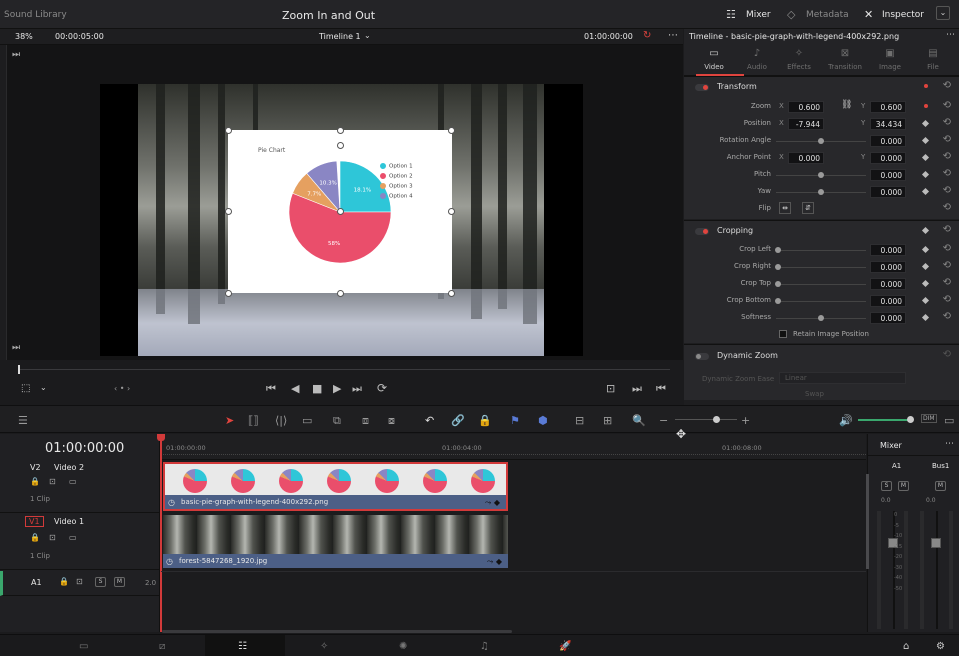 This screenshot has height=656, width=959. What do you see at coordinates (35, 15) in the screenshot?
I see `sound-library-label: Sound Library` at bounding box center [35, 15].